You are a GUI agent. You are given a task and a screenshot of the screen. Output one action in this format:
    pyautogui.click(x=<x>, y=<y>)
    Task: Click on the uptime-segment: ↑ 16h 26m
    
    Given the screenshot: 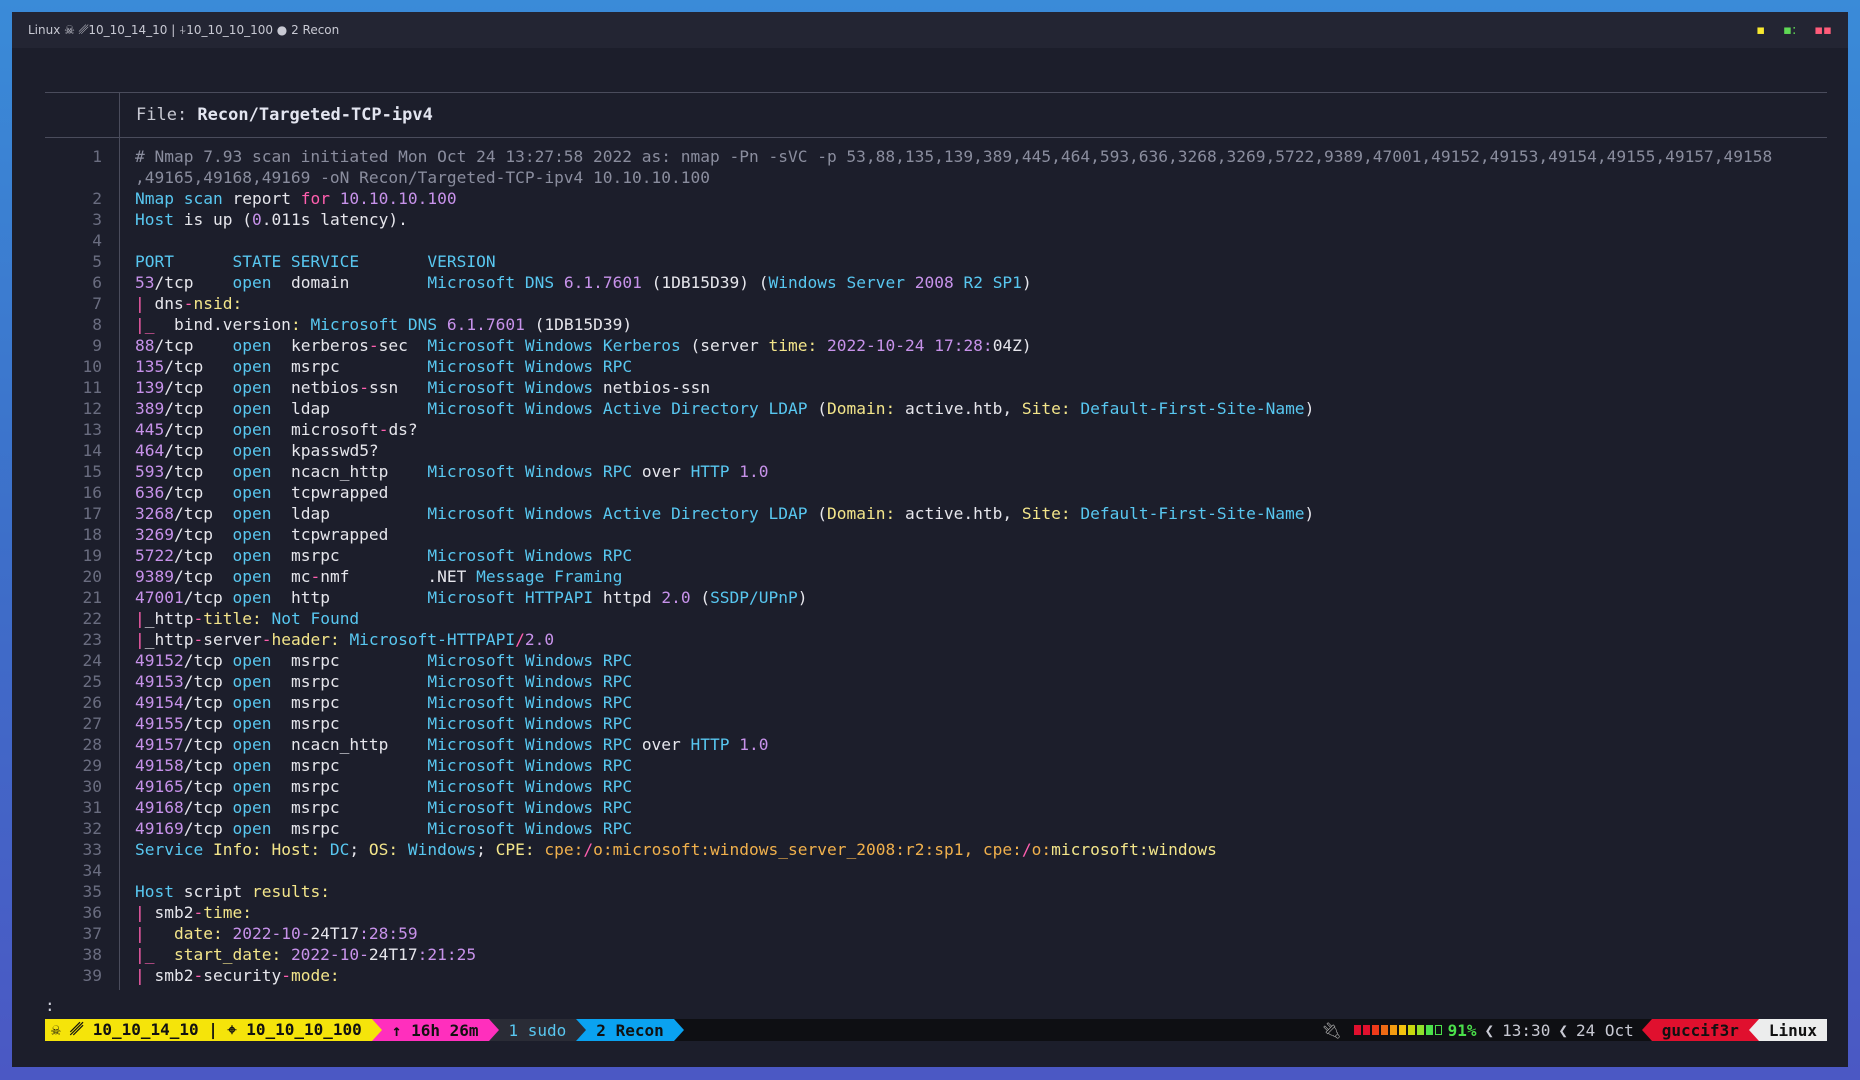 What is the action you would take?
    pyautogui.click(x=435, y=1030)
    